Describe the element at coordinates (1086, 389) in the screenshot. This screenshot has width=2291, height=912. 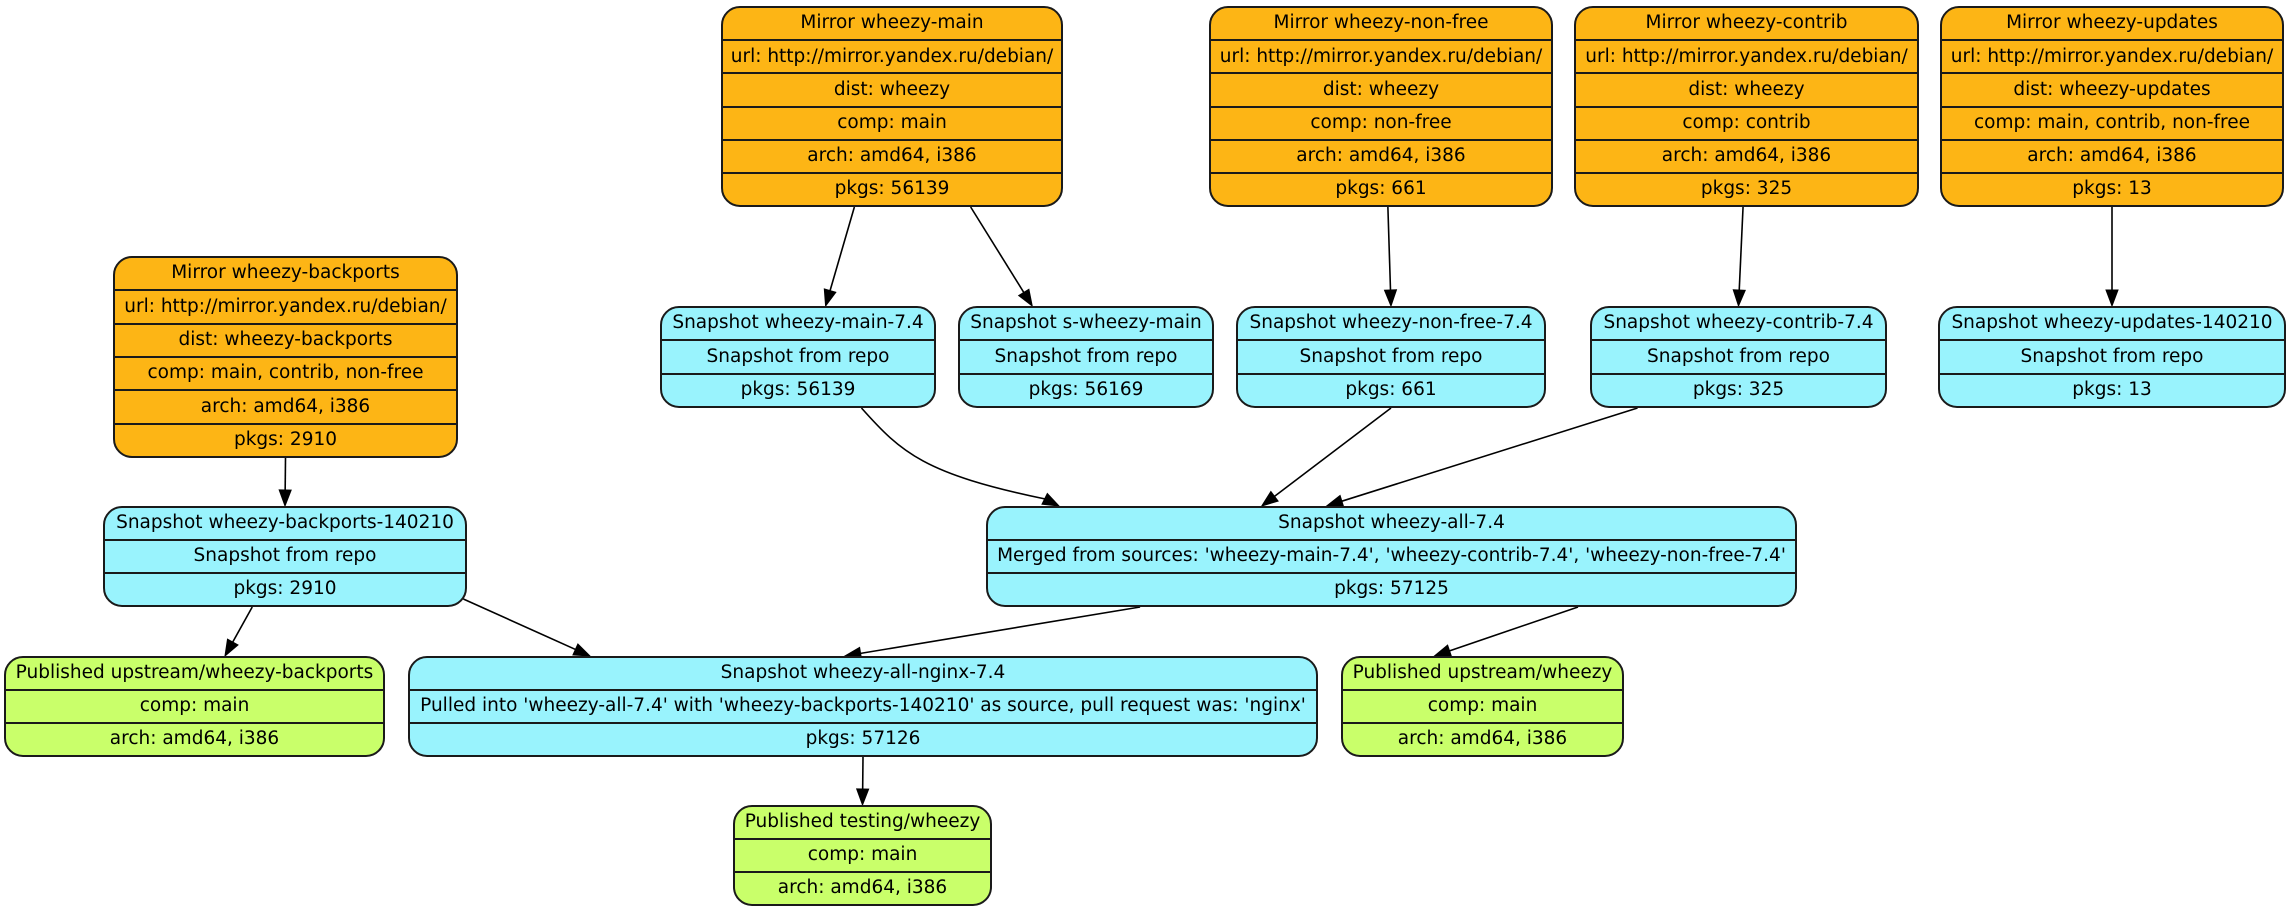
I see `node-pkgs: pkgs: 56169` at that location.